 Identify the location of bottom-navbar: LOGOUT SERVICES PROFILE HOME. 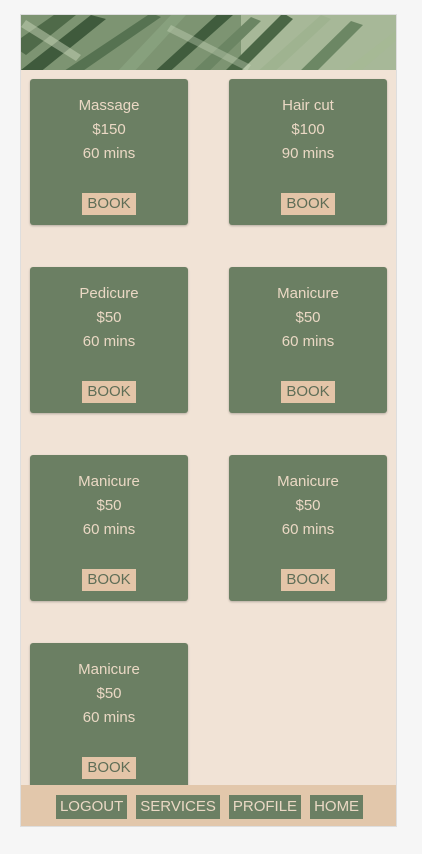
(208, 805).